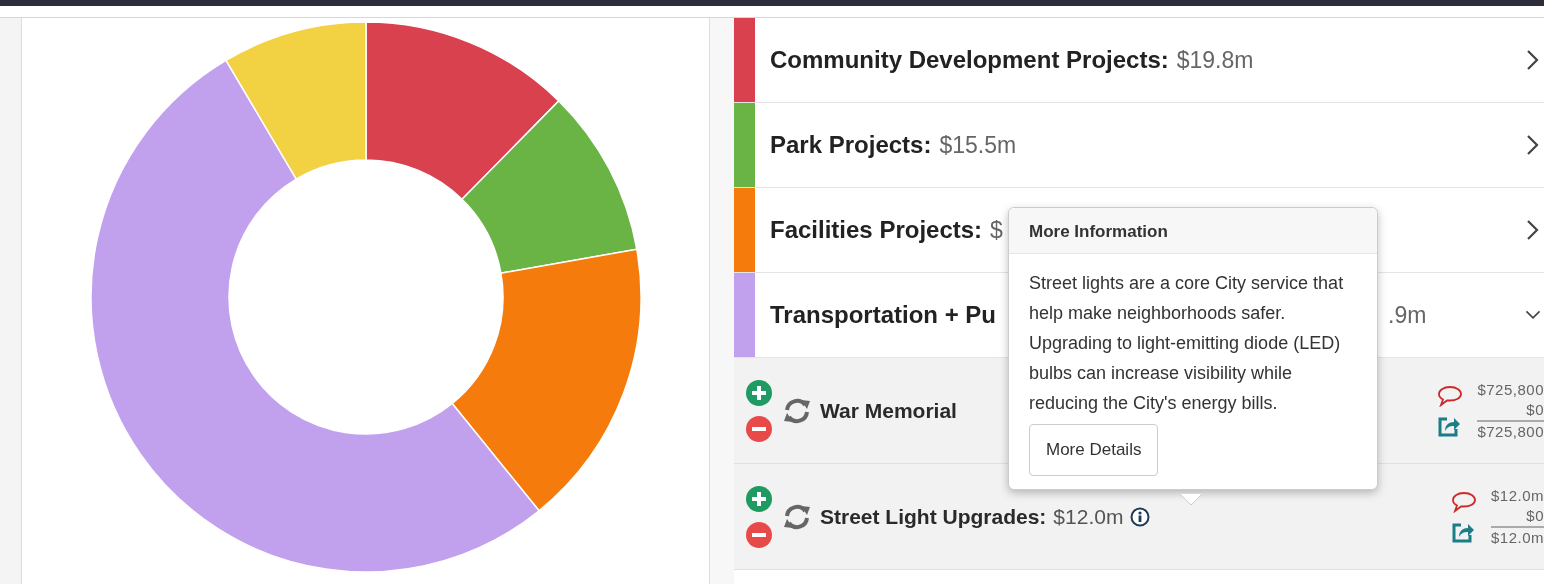 This screenshot has height=584, width=1544. I want to click on category-amount: $15.5m, so click(978, 145).